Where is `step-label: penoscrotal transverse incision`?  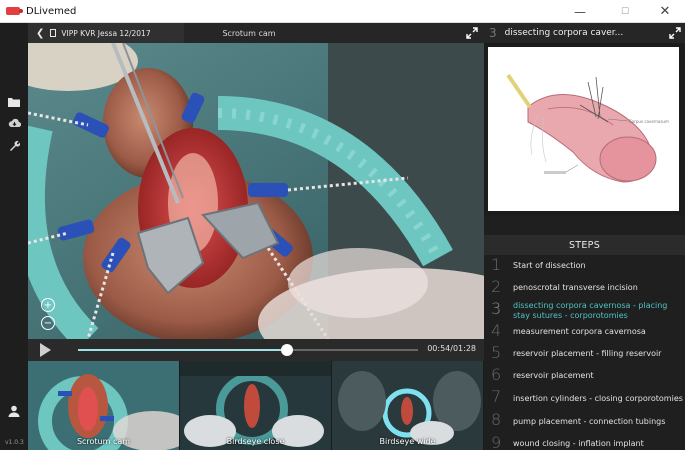 step-label: penoscrotal transverse incision is located at coordinates (575, 287).